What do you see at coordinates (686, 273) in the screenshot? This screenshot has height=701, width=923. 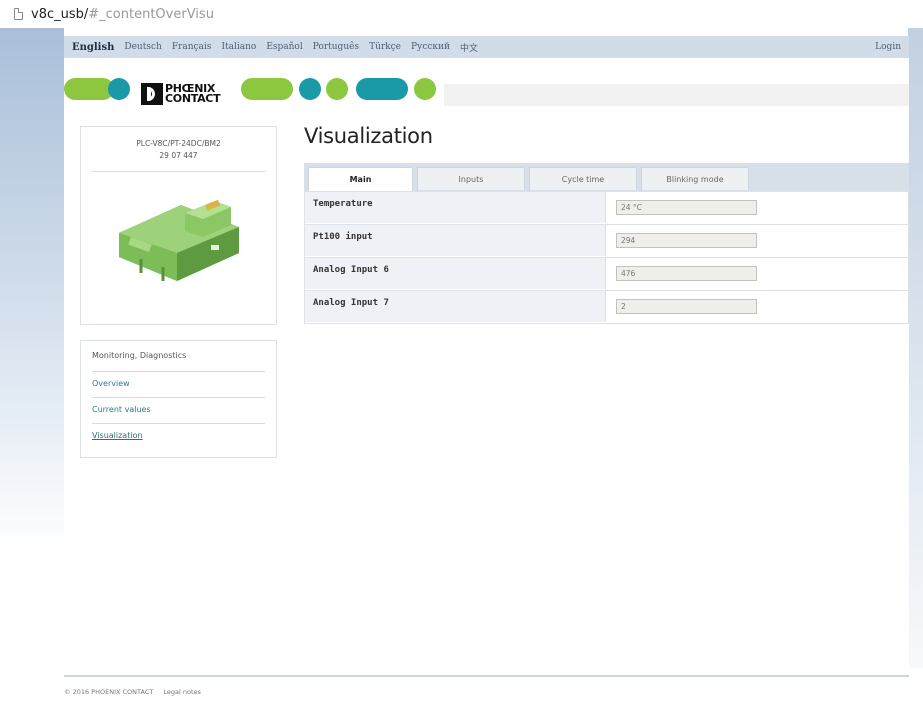 I see `value-field: 476` at bounding box center [686, 273].